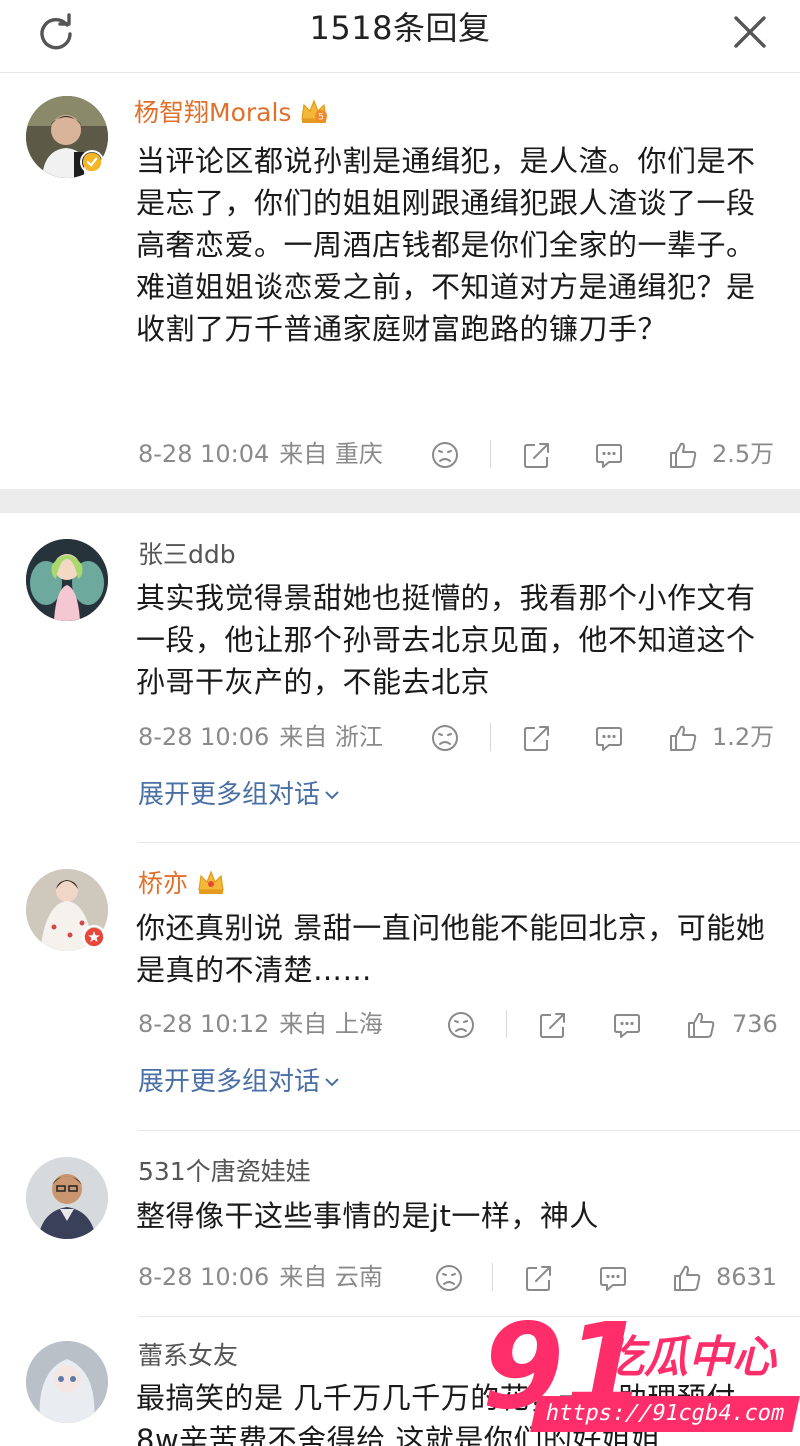  Describe the element at coordinates (400, 28) in the screenshot. I see `page-title: 1518条回复` at that location.